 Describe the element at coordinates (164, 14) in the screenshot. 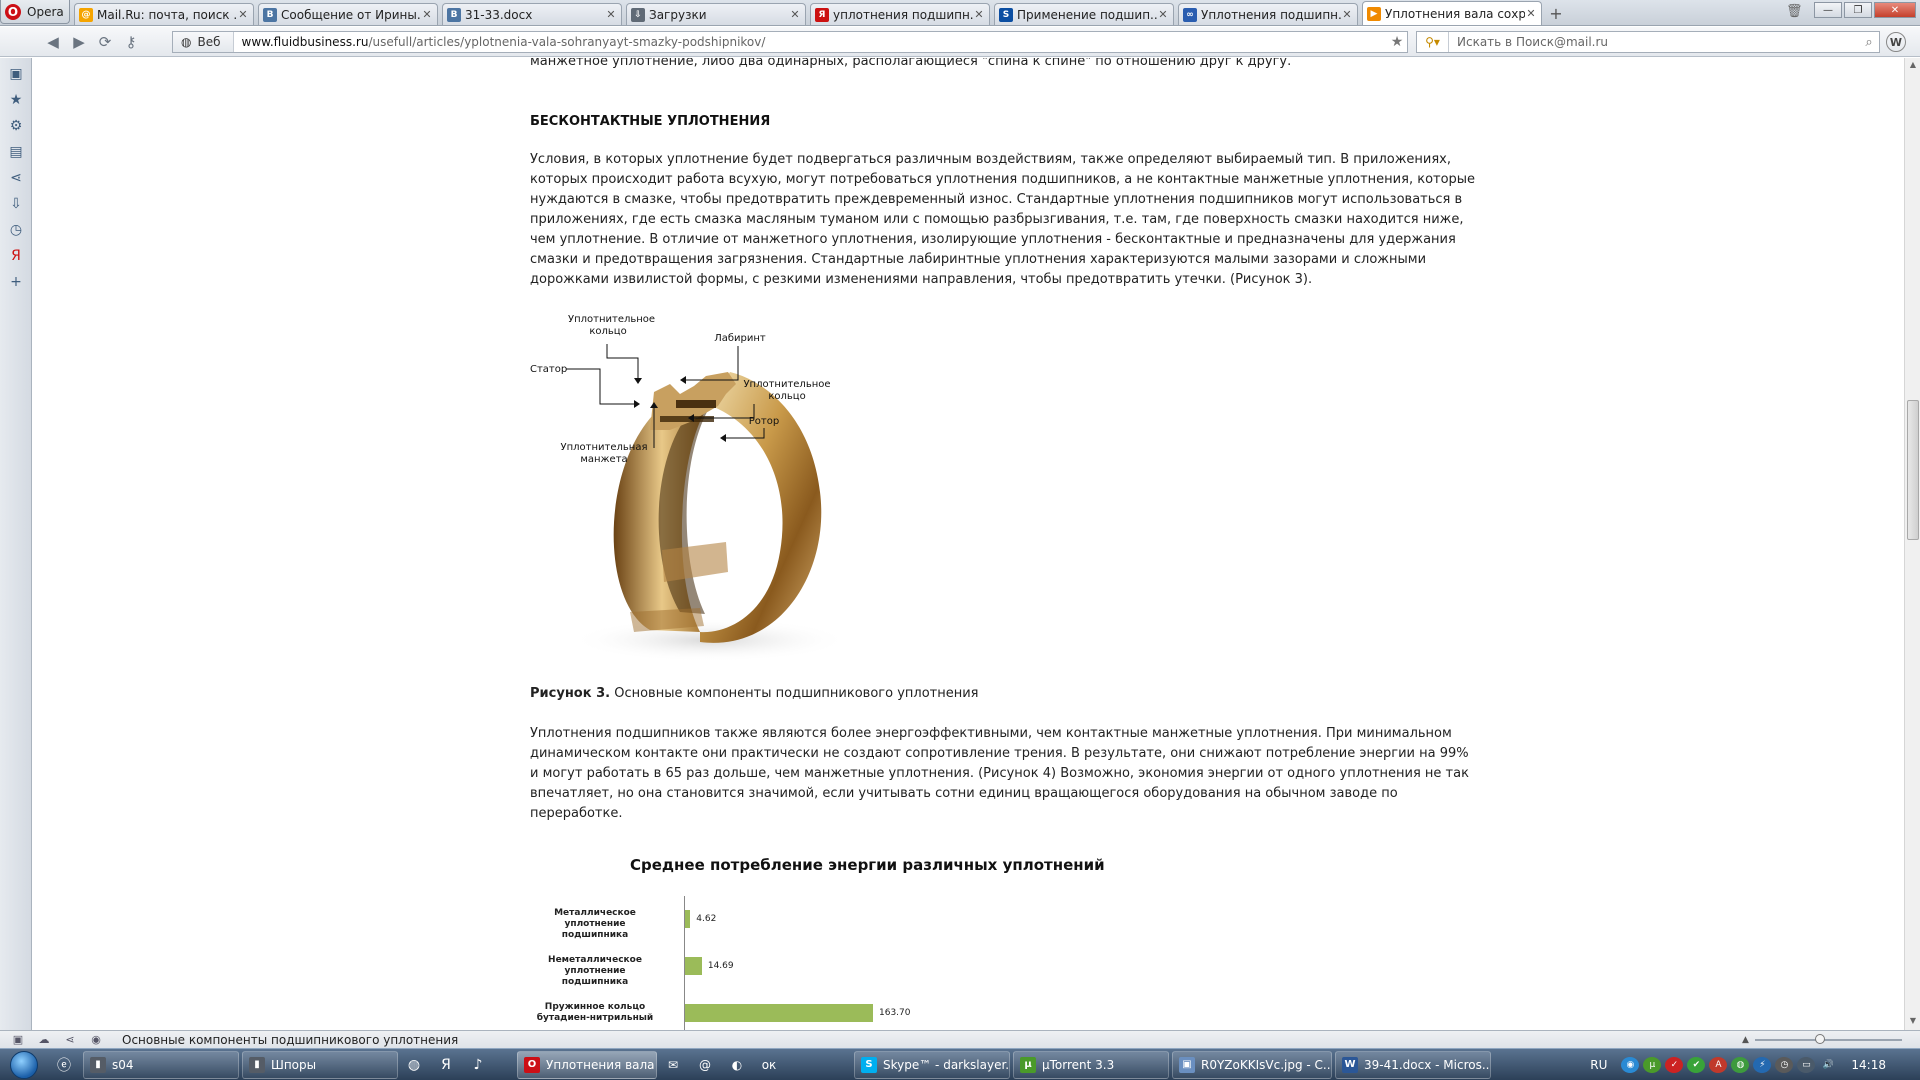

I see `browser-tab-1: @ Mail.Ru: почта, поиск ... ✕` at that location.